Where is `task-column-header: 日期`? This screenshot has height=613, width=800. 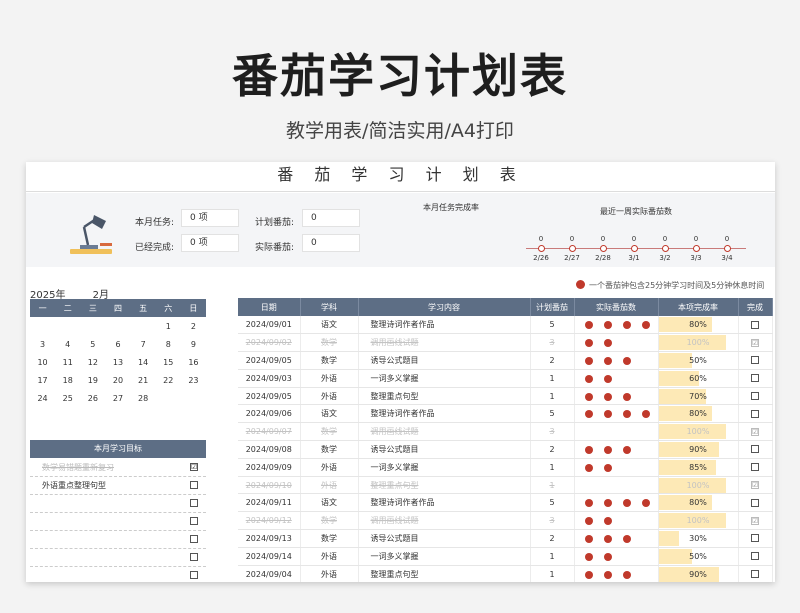 task-column-header: 日期 is located at coordinates (269, 307).